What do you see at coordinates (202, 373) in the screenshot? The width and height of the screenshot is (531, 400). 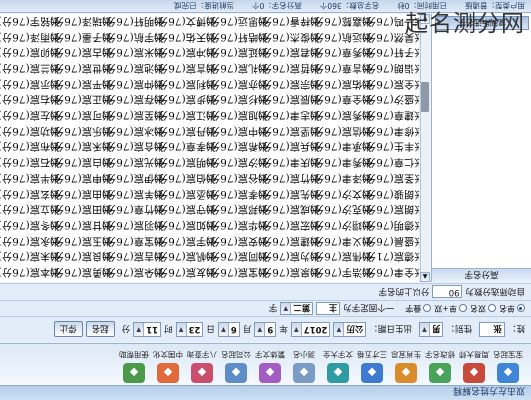 I see `calendar-icon: ◆` at bounding box center [202, 373].